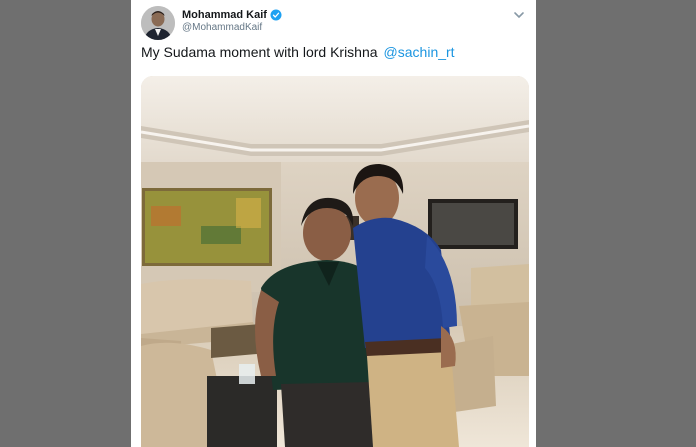 Image resolution: width=696 pixels, height=447 pixels. Describe the element at coordinates (222, 27) in the screenshot. I see `author-handle: @MohammadKaif` at that location.